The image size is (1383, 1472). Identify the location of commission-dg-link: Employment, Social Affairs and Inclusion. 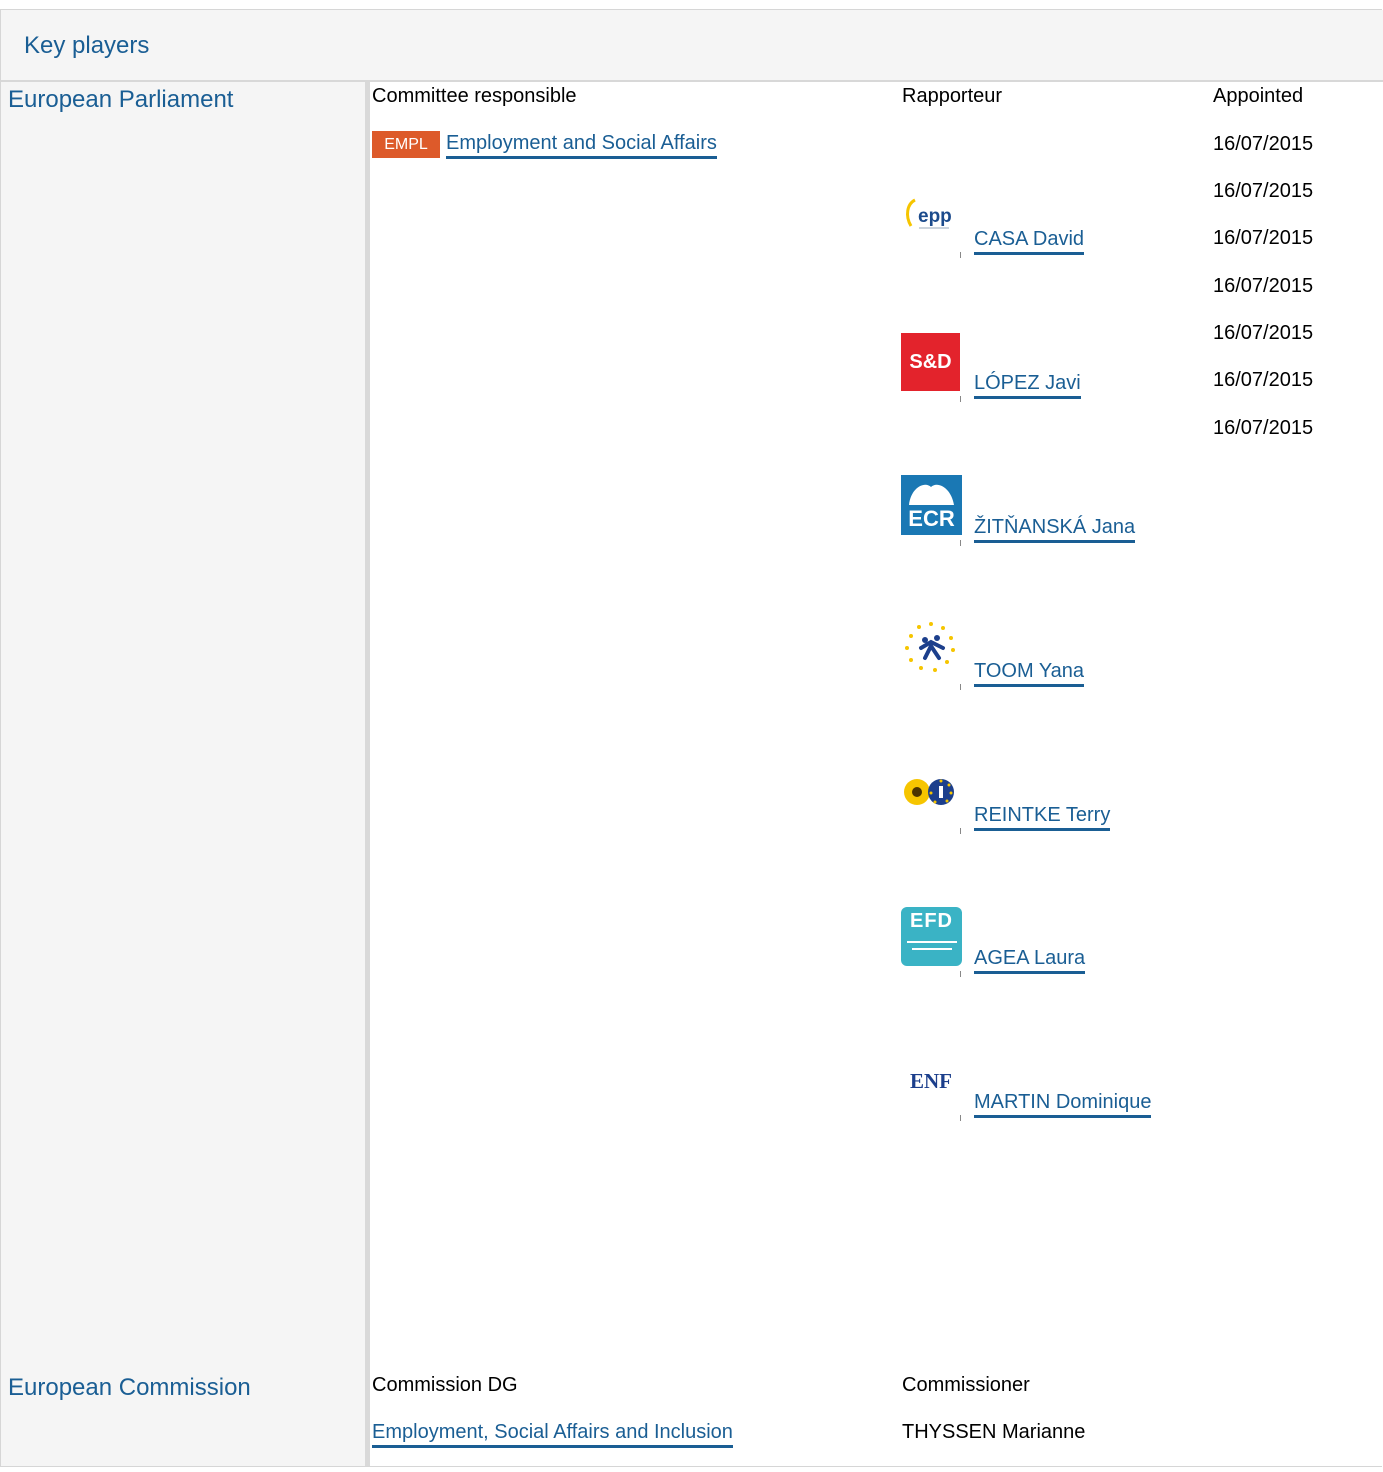
(552, 1434).